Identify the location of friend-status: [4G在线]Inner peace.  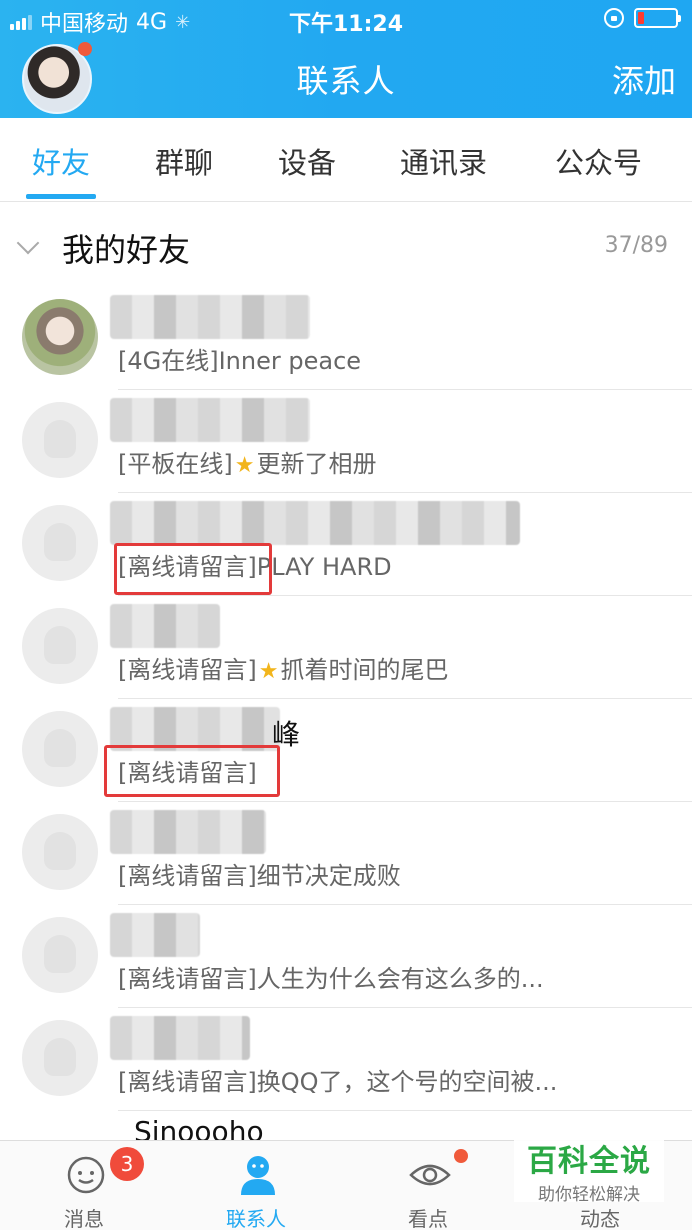
(240, 361).